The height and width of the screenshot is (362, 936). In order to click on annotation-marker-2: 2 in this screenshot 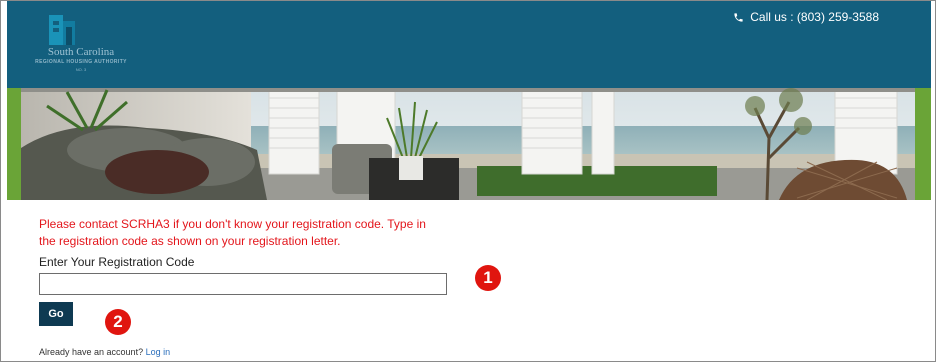, I will do `click(118, 322)`.